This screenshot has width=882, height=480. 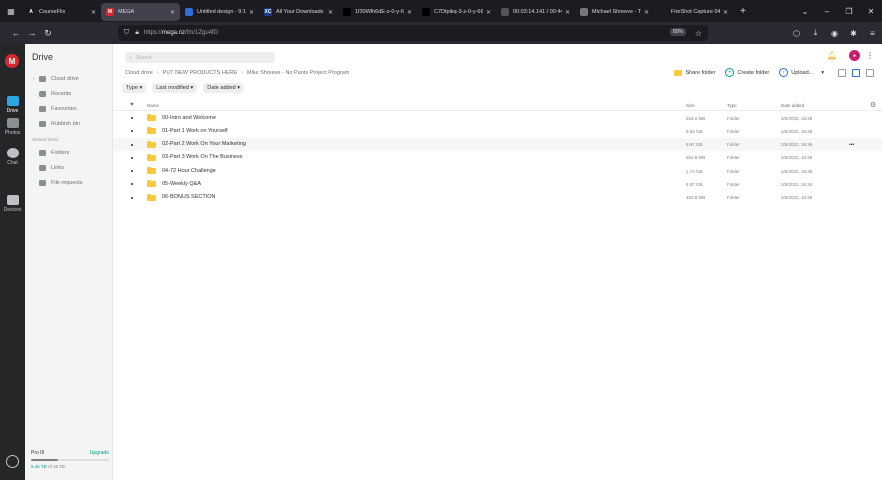 What do you see at coordinates (849, 11) in the screenshot?
I see `restore-icon: ❐` at bounding box center [849, 11].